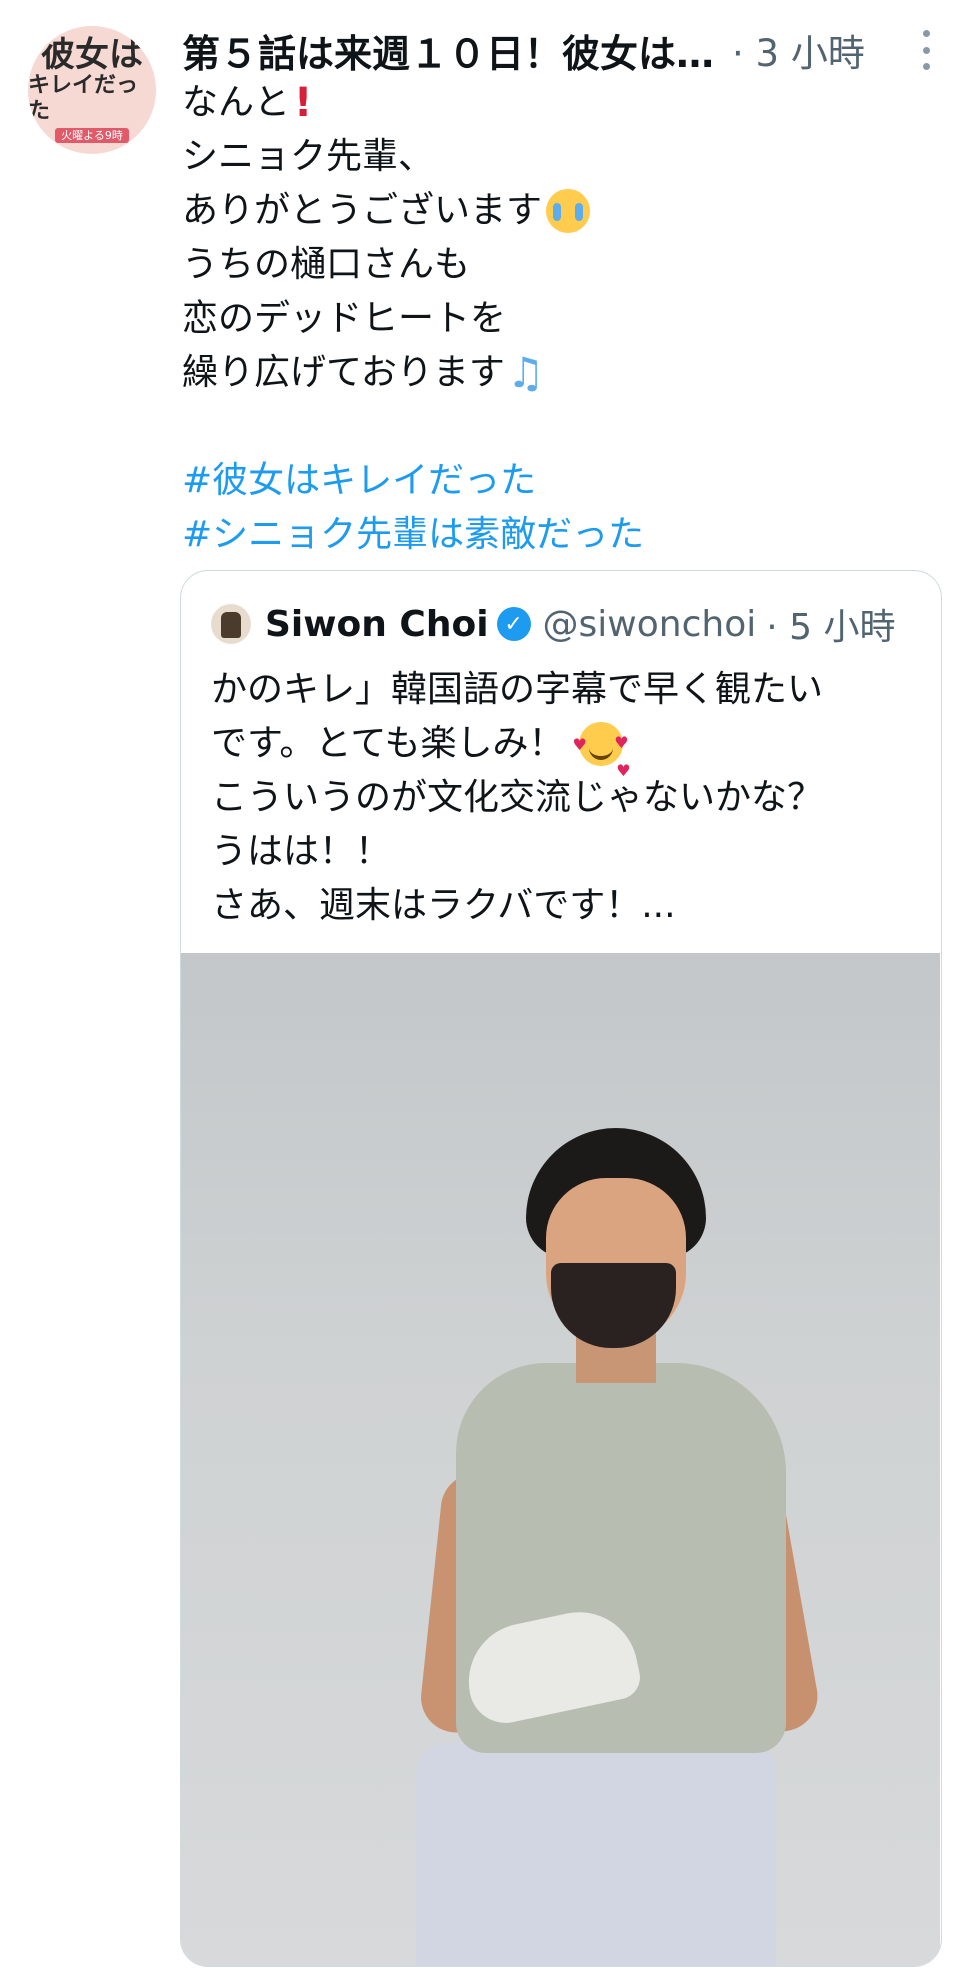 Image resolution: width=971 pixels, height=1985 pixels. What do you see at coordinates (568, 211) in the screenshot?
I see `crying-face-emoji-icon` at bounding box center [568, 211].